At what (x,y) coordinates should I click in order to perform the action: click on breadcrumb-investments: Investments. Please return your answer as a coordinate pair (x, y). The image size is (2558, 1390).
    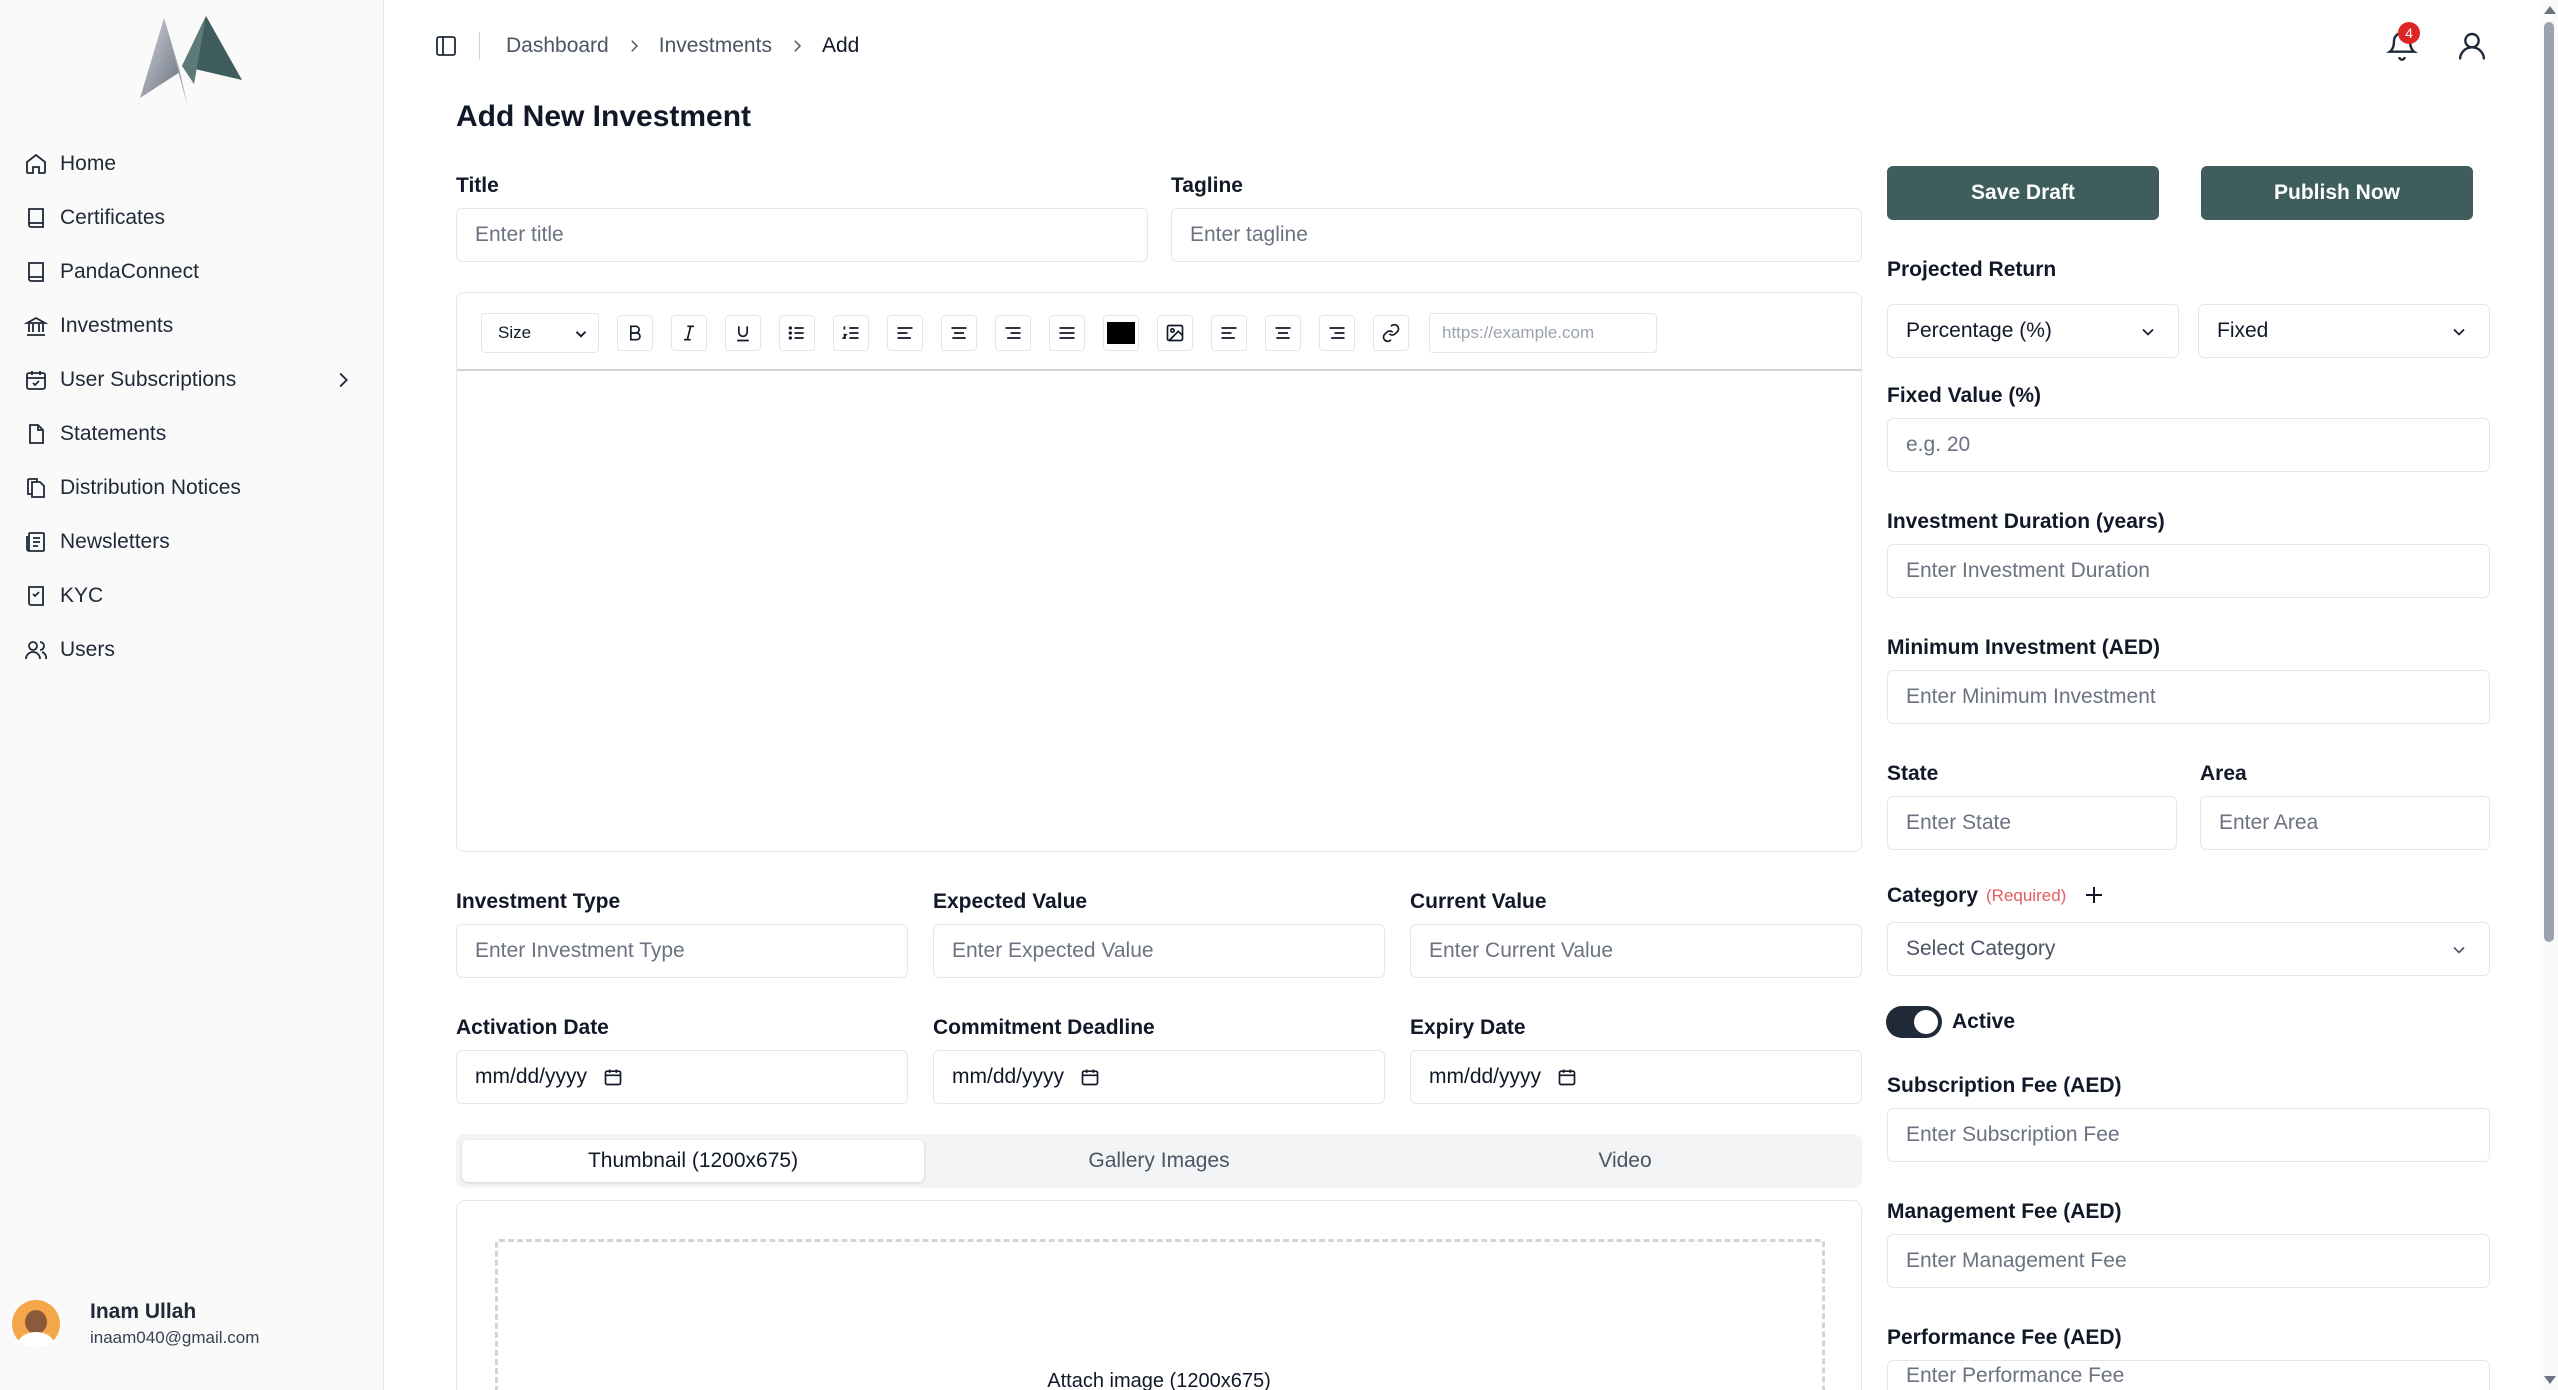
    Looking at the image, I should click on (715, 46).